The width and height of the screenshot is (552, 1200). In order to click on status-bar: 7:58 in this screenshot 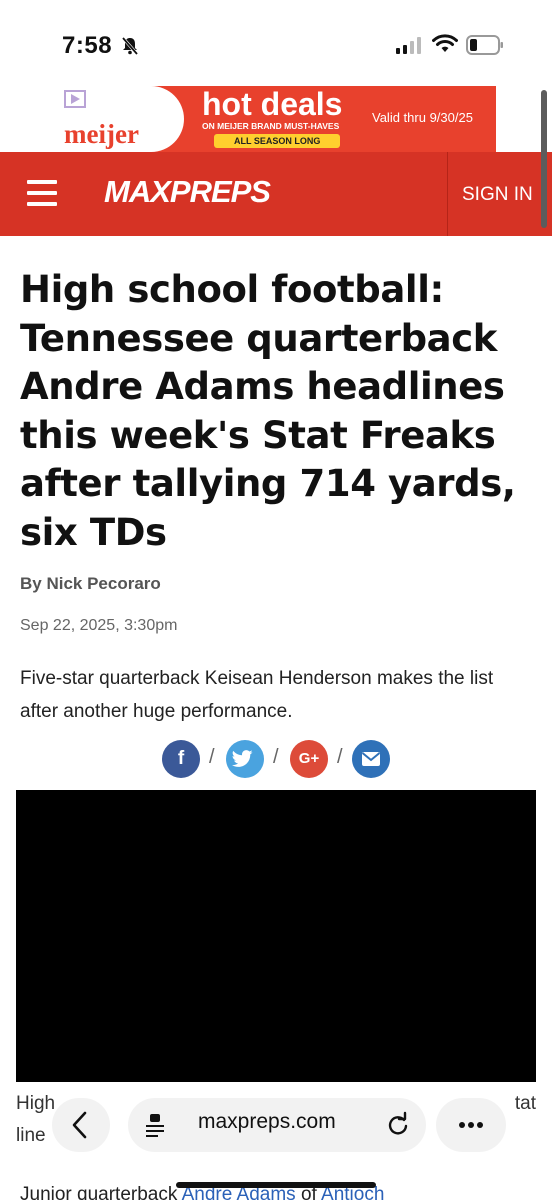, I will do `click(276, 42)`.